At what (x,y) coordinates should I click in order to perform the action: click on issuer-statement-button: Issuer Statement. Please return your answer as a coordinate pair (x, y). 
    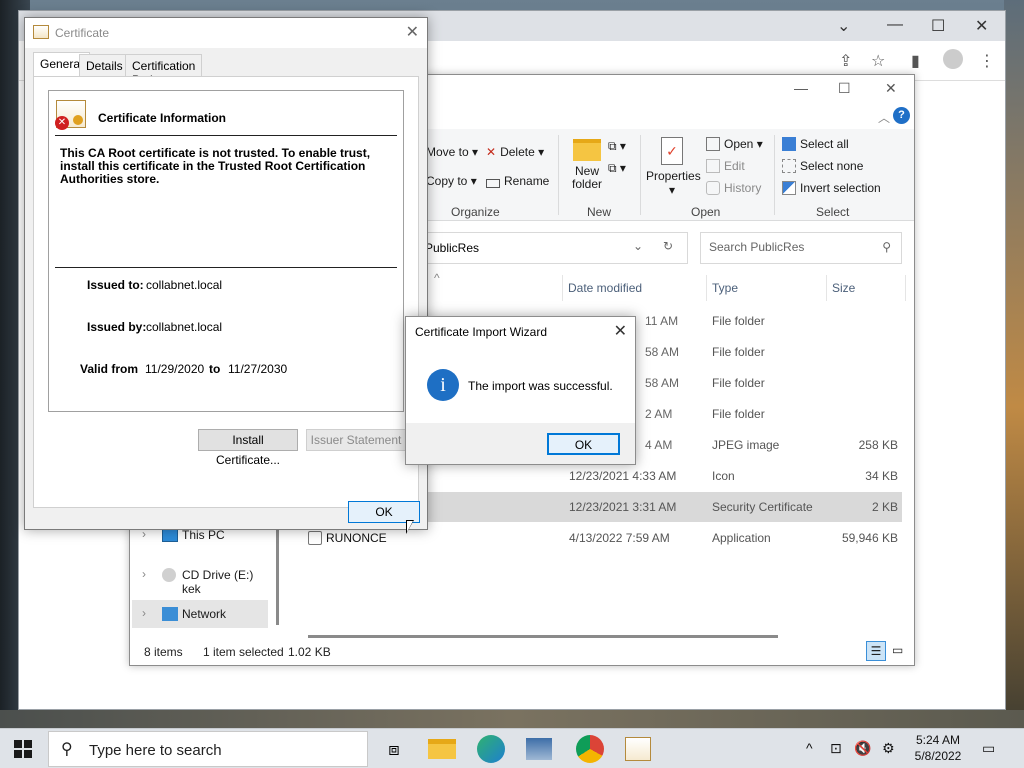
    Looking at the image, I should click on (356, 440).